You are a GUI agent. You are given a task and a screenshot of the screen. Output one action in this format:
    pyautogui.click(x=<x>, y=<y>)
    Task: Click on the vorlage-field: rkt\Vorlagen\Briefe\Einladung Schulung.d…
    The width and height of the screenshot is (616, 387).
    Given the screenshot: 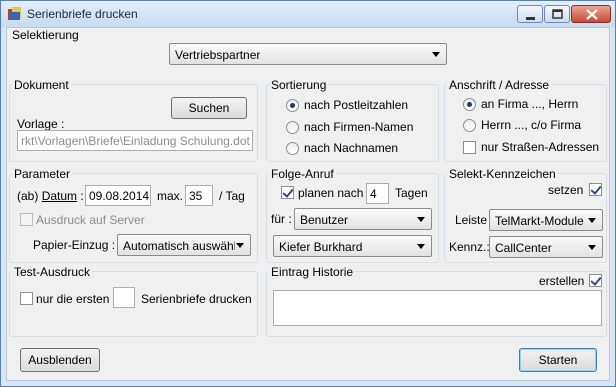 What is the action you would take?
    pyautogui.click(x=135, y=140)
    